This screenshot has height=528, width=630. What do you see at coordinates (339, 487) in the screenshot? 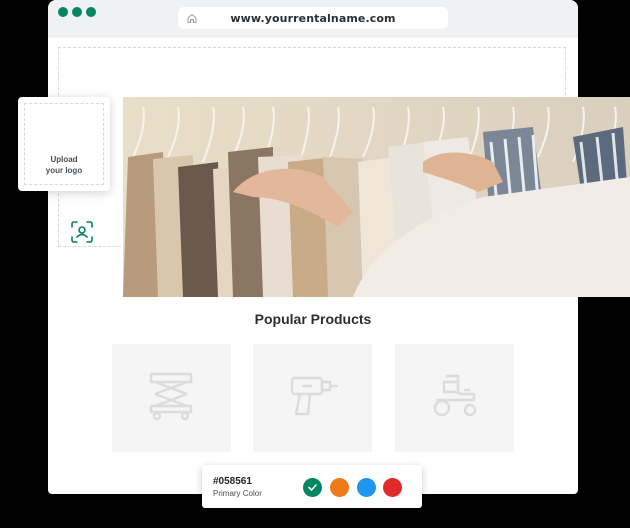
I see `color-swatch-orange` at bounding box center [339, 487].